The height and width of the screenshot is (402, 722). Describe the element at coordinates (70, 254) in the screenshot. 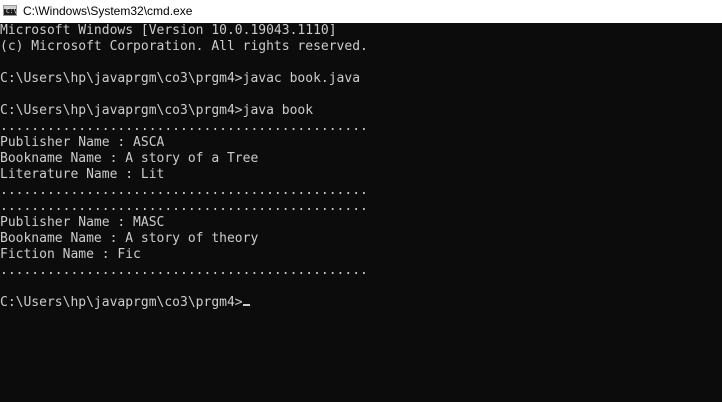

I see `console-line: Fiction Name : Fic` at that location.